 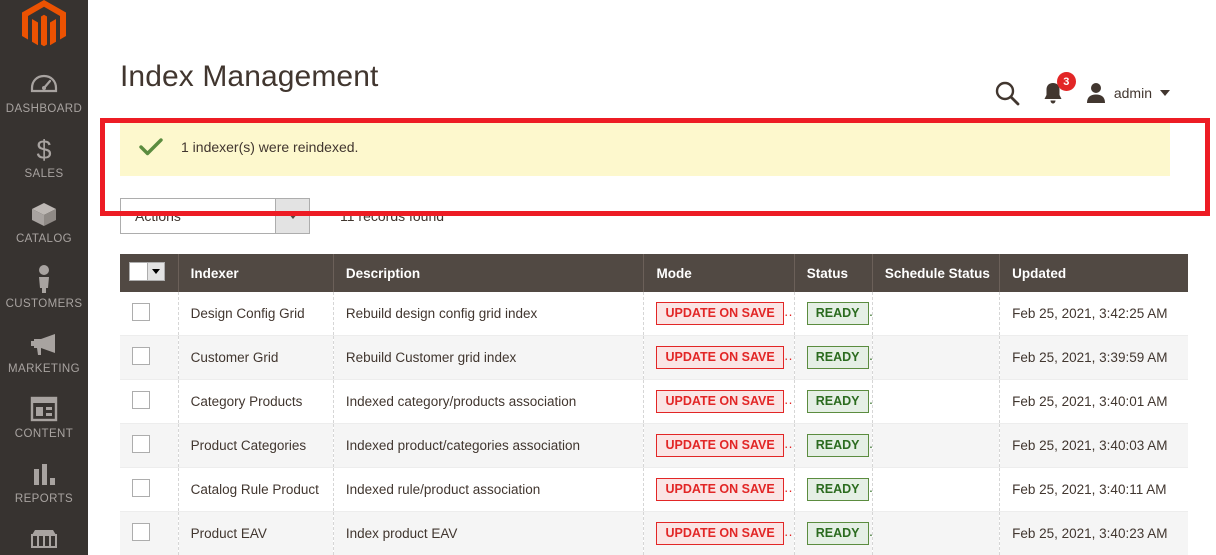 What do you see at coordinates (44, 109) in the screenshot?
I see `sidebar-item-label: DASHBOARD` at bounding box center [44, 109].